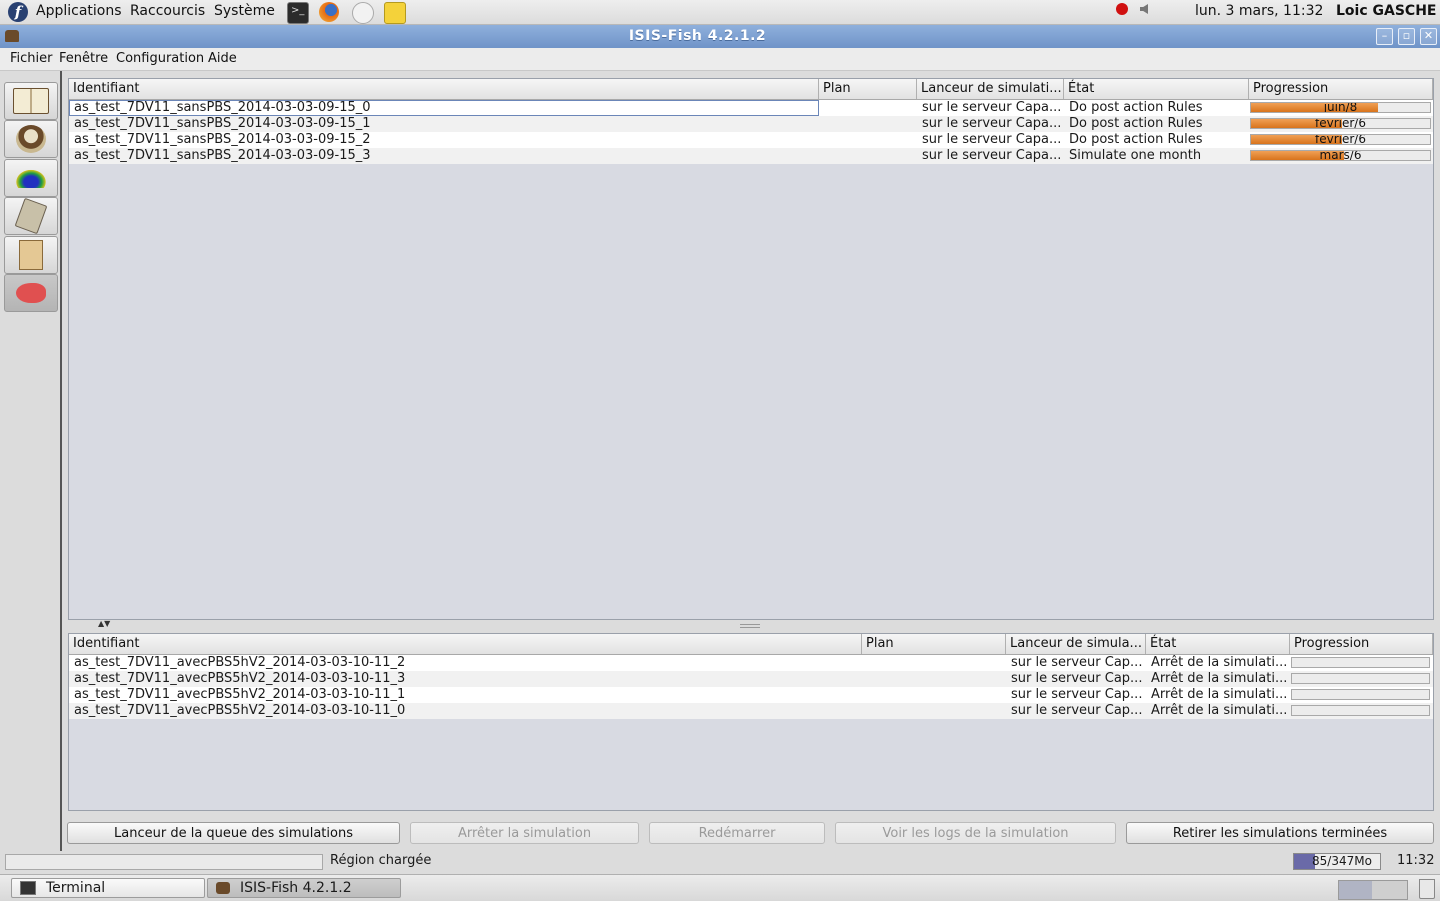  Describe the element at coordinates (720, 887) in the screenshot. I see `taskbar: Terminal ISIS-Fish 4.2.1.2` at that location.